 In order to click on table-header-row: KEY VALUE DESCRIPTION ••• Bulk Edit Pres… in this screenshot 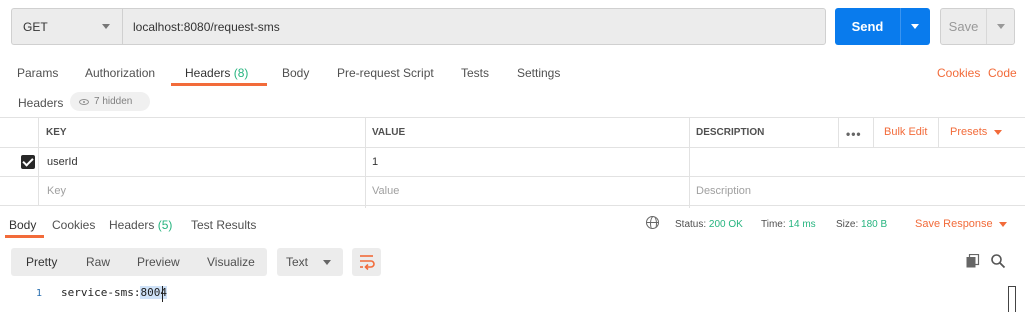, I will do `click(512, 133)`.